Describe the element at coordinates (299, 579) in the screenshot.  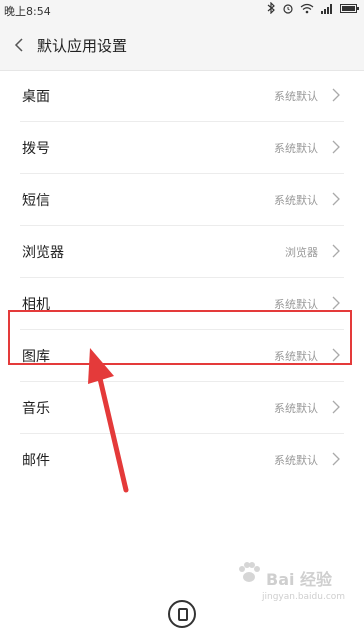
I see `watermark-brand: Bai 经验` at that location.